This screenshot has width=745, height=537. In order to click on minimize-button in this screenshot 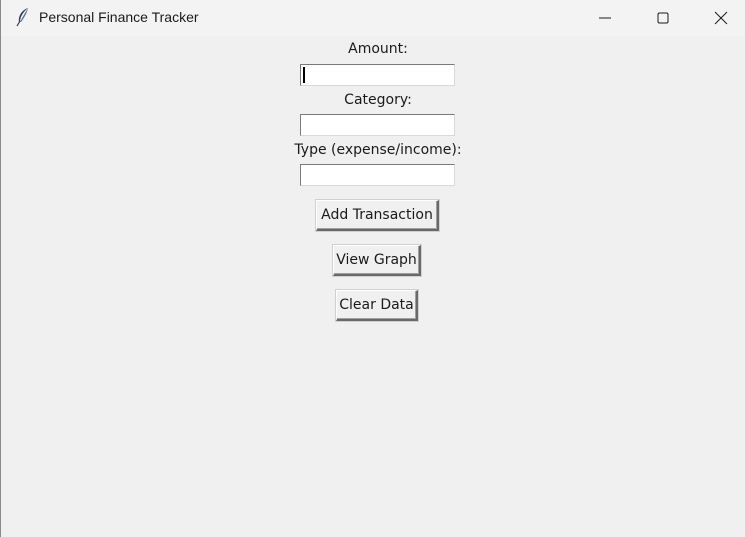, I will do `click(605, 18)`.